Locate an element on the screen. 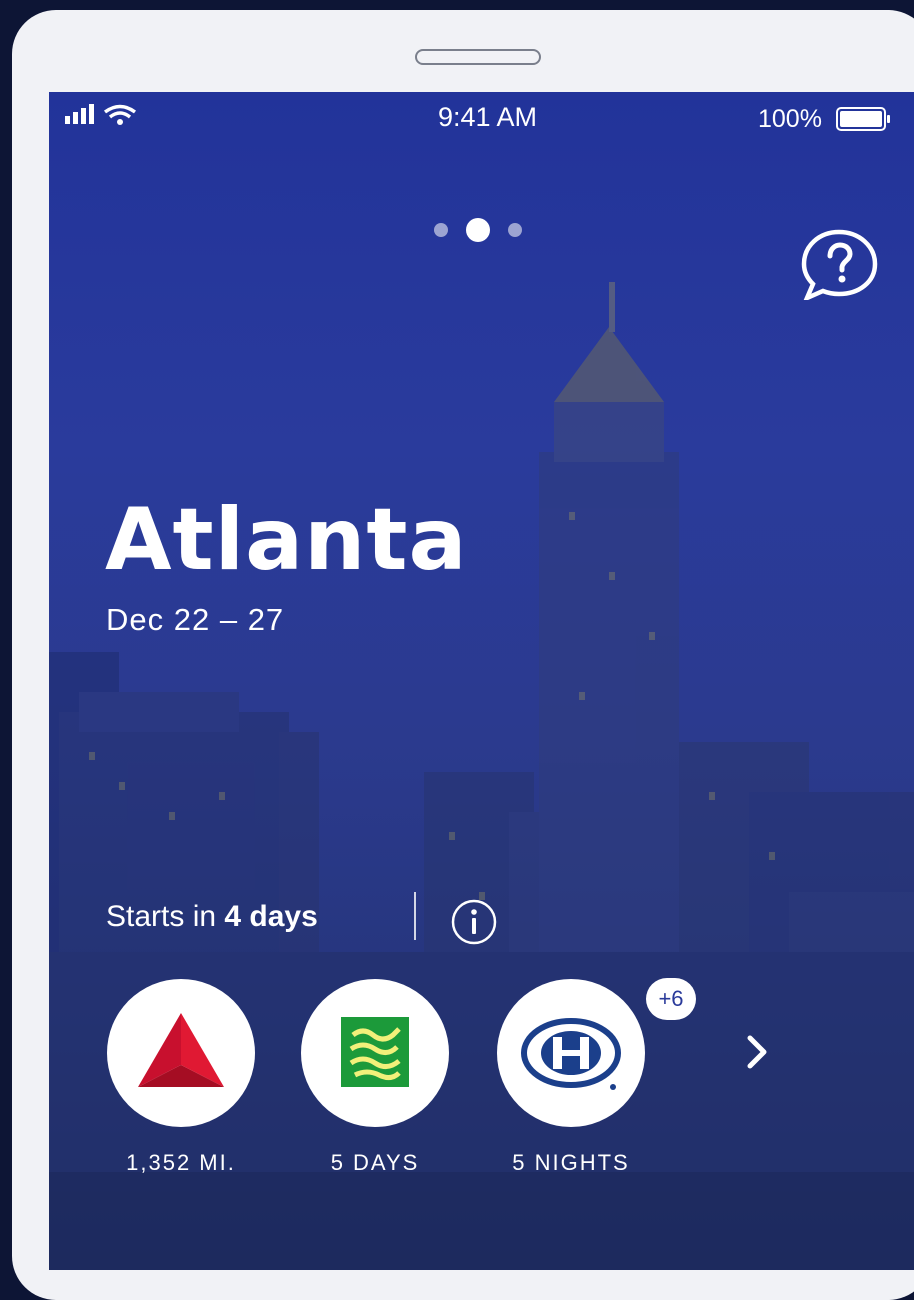  status-bar: 9:41 AM 100% is located at coordinates (481, 120).